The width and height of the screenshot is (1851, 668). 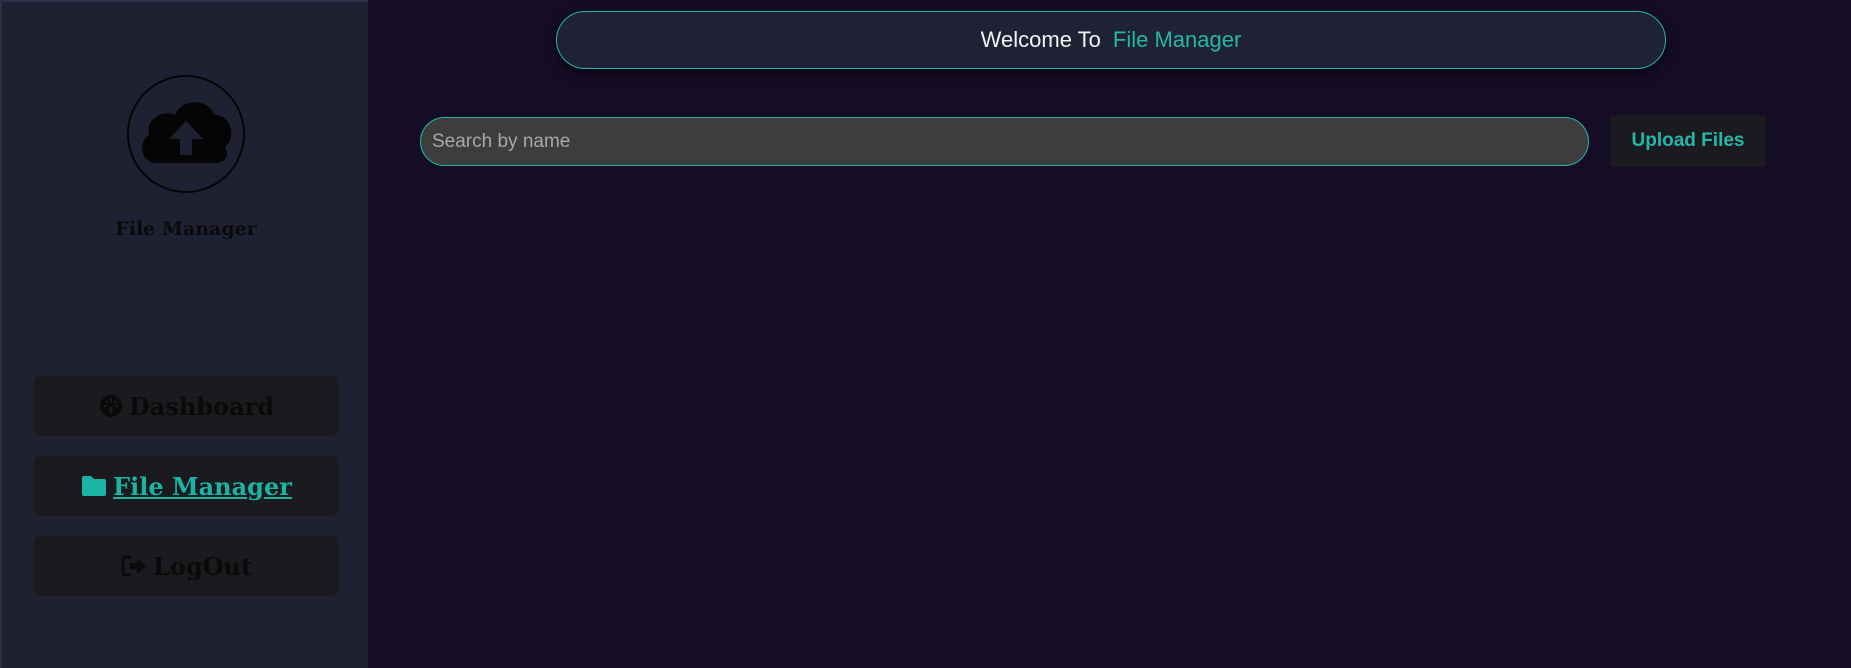 I want to click on sidebar-item-logout: LogOut, so click(x=186, y=566).